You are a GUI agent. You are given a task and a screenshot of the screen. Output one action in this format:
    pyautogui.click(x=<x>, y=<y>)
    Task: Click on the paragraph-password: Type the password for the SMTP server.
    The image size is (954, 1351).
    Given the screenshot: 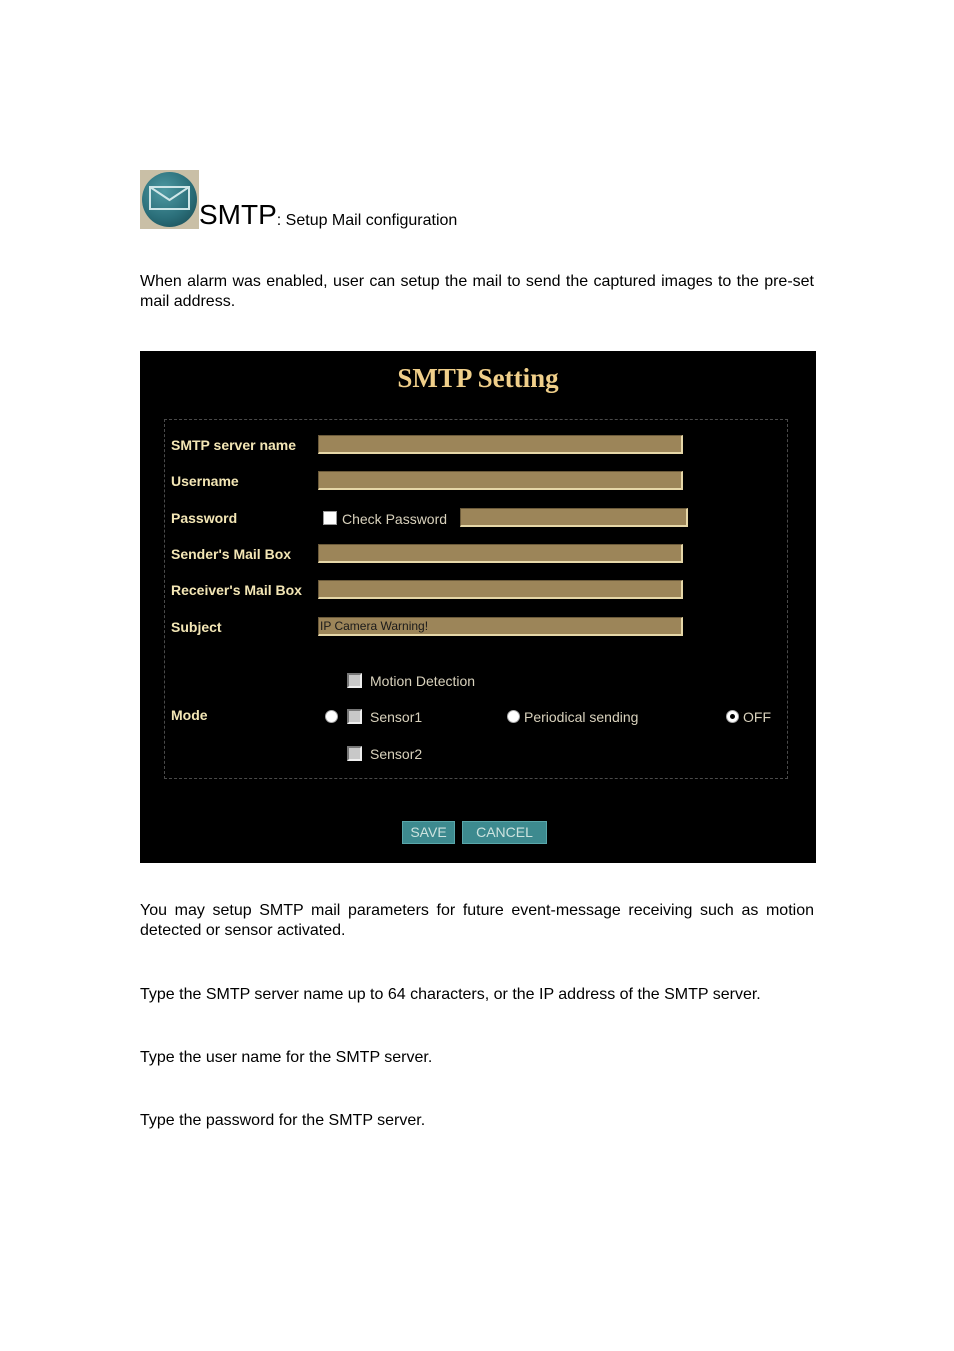 What is the action you would take?
    pyautogui.click(x=283, y=1120)
    